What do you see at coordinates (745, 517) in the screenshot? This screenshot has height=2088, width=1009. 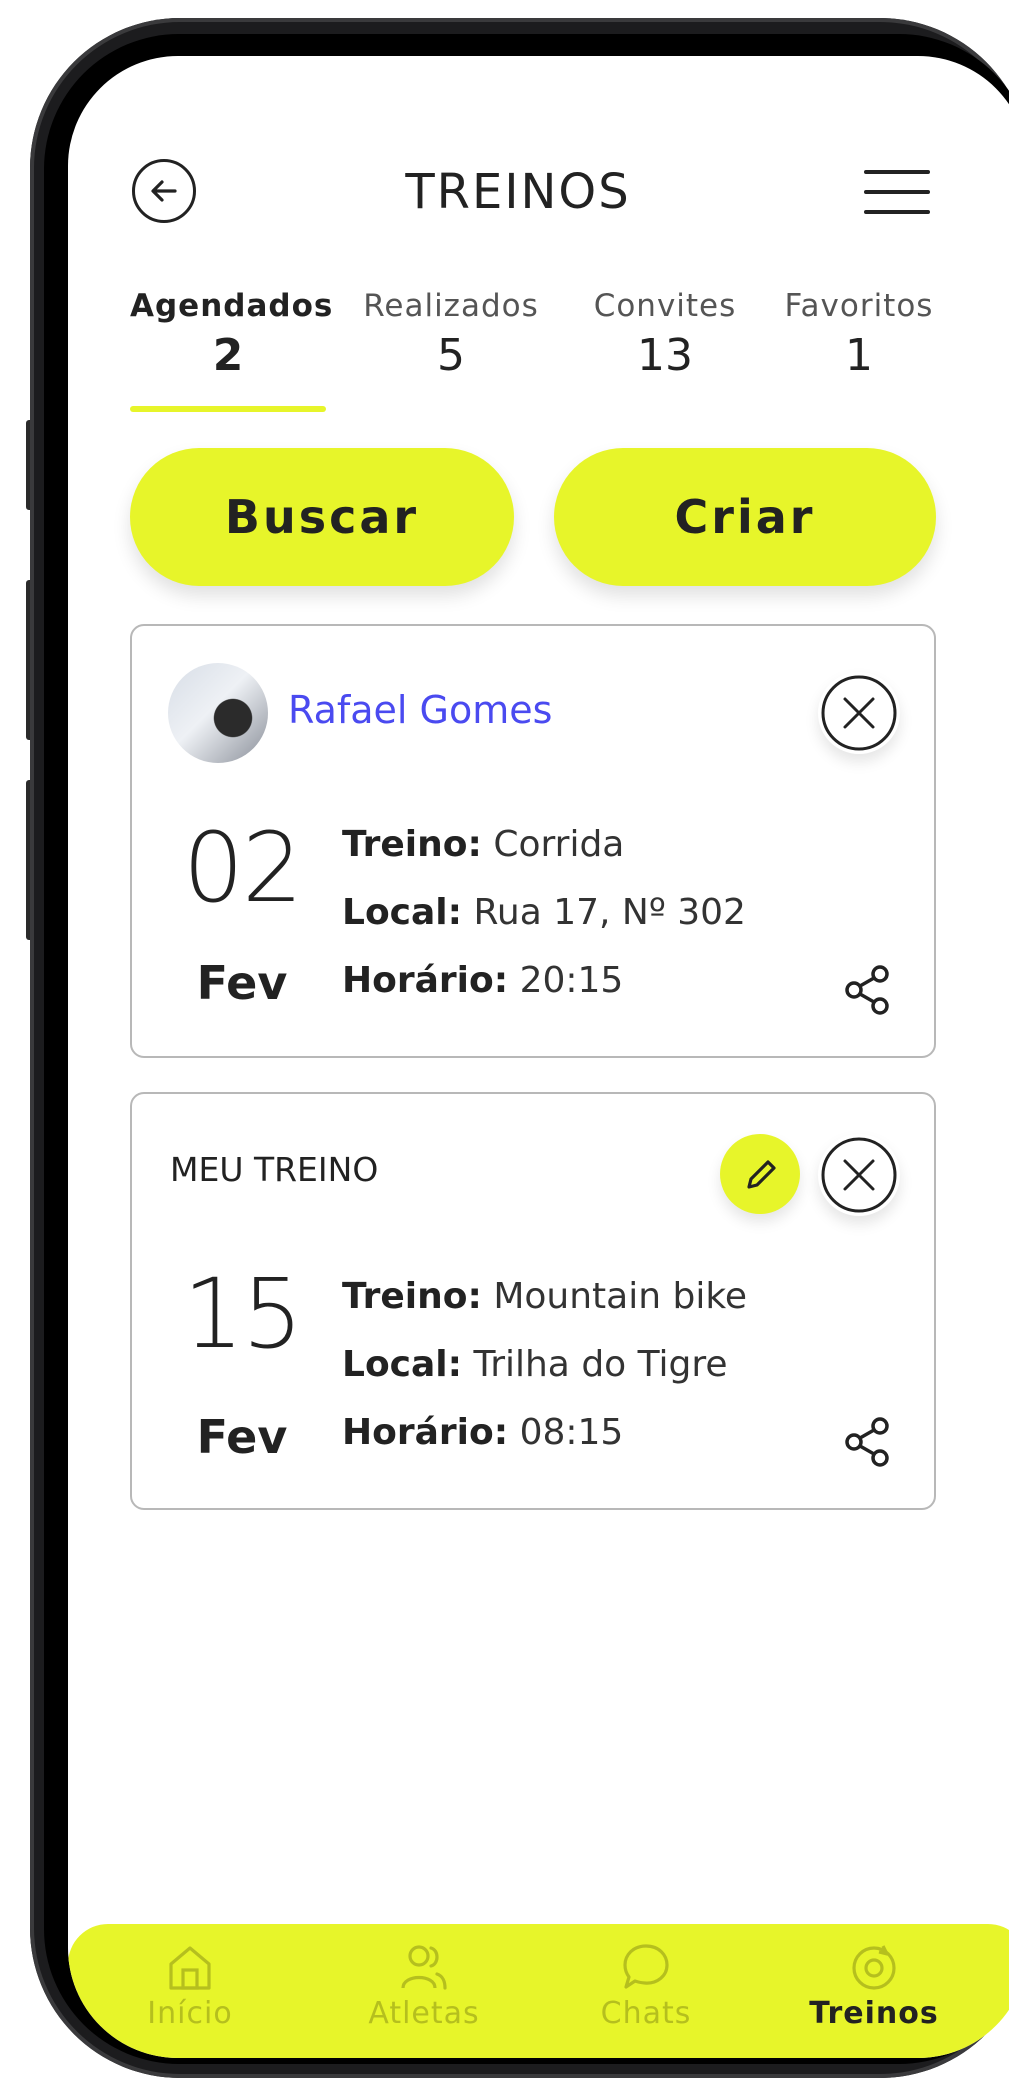 I see `create-button: Criar` at bounding box center [745, 517].